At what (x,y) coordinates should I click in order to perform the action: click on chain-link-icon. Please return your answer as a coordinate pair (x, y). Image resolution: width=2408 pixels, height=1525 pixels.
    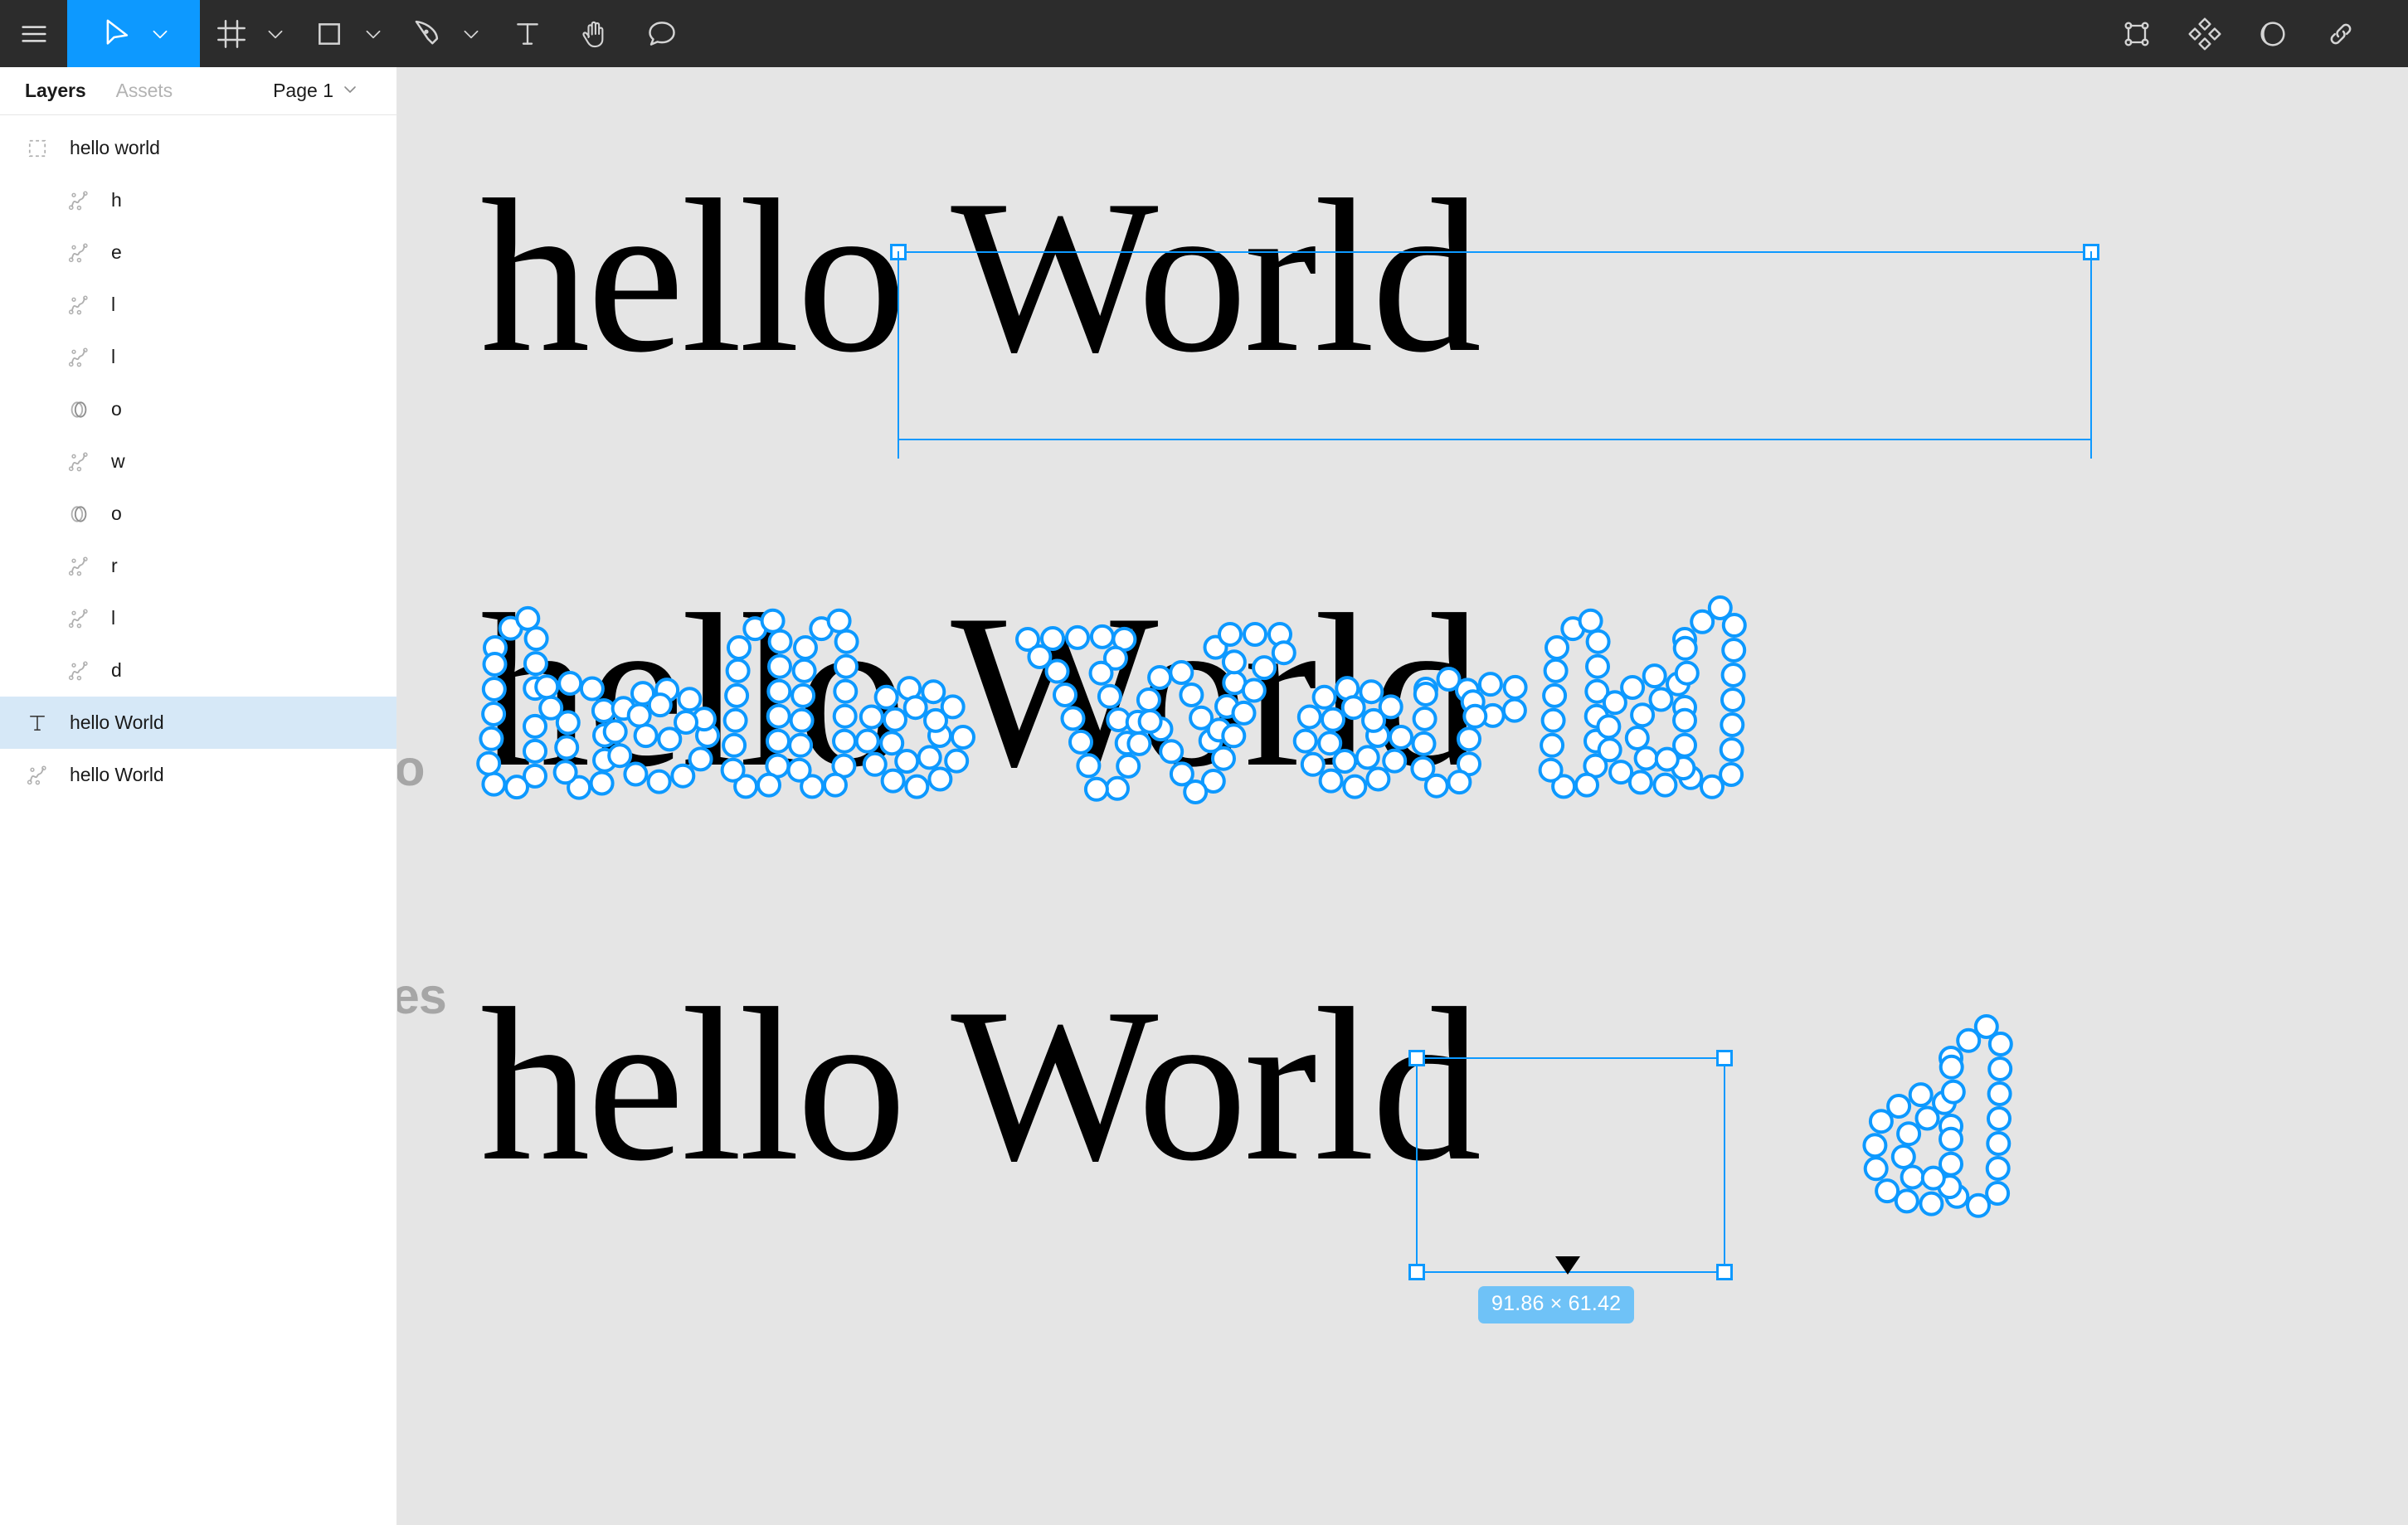
    Looking at the image, I should click on (2341, 33).